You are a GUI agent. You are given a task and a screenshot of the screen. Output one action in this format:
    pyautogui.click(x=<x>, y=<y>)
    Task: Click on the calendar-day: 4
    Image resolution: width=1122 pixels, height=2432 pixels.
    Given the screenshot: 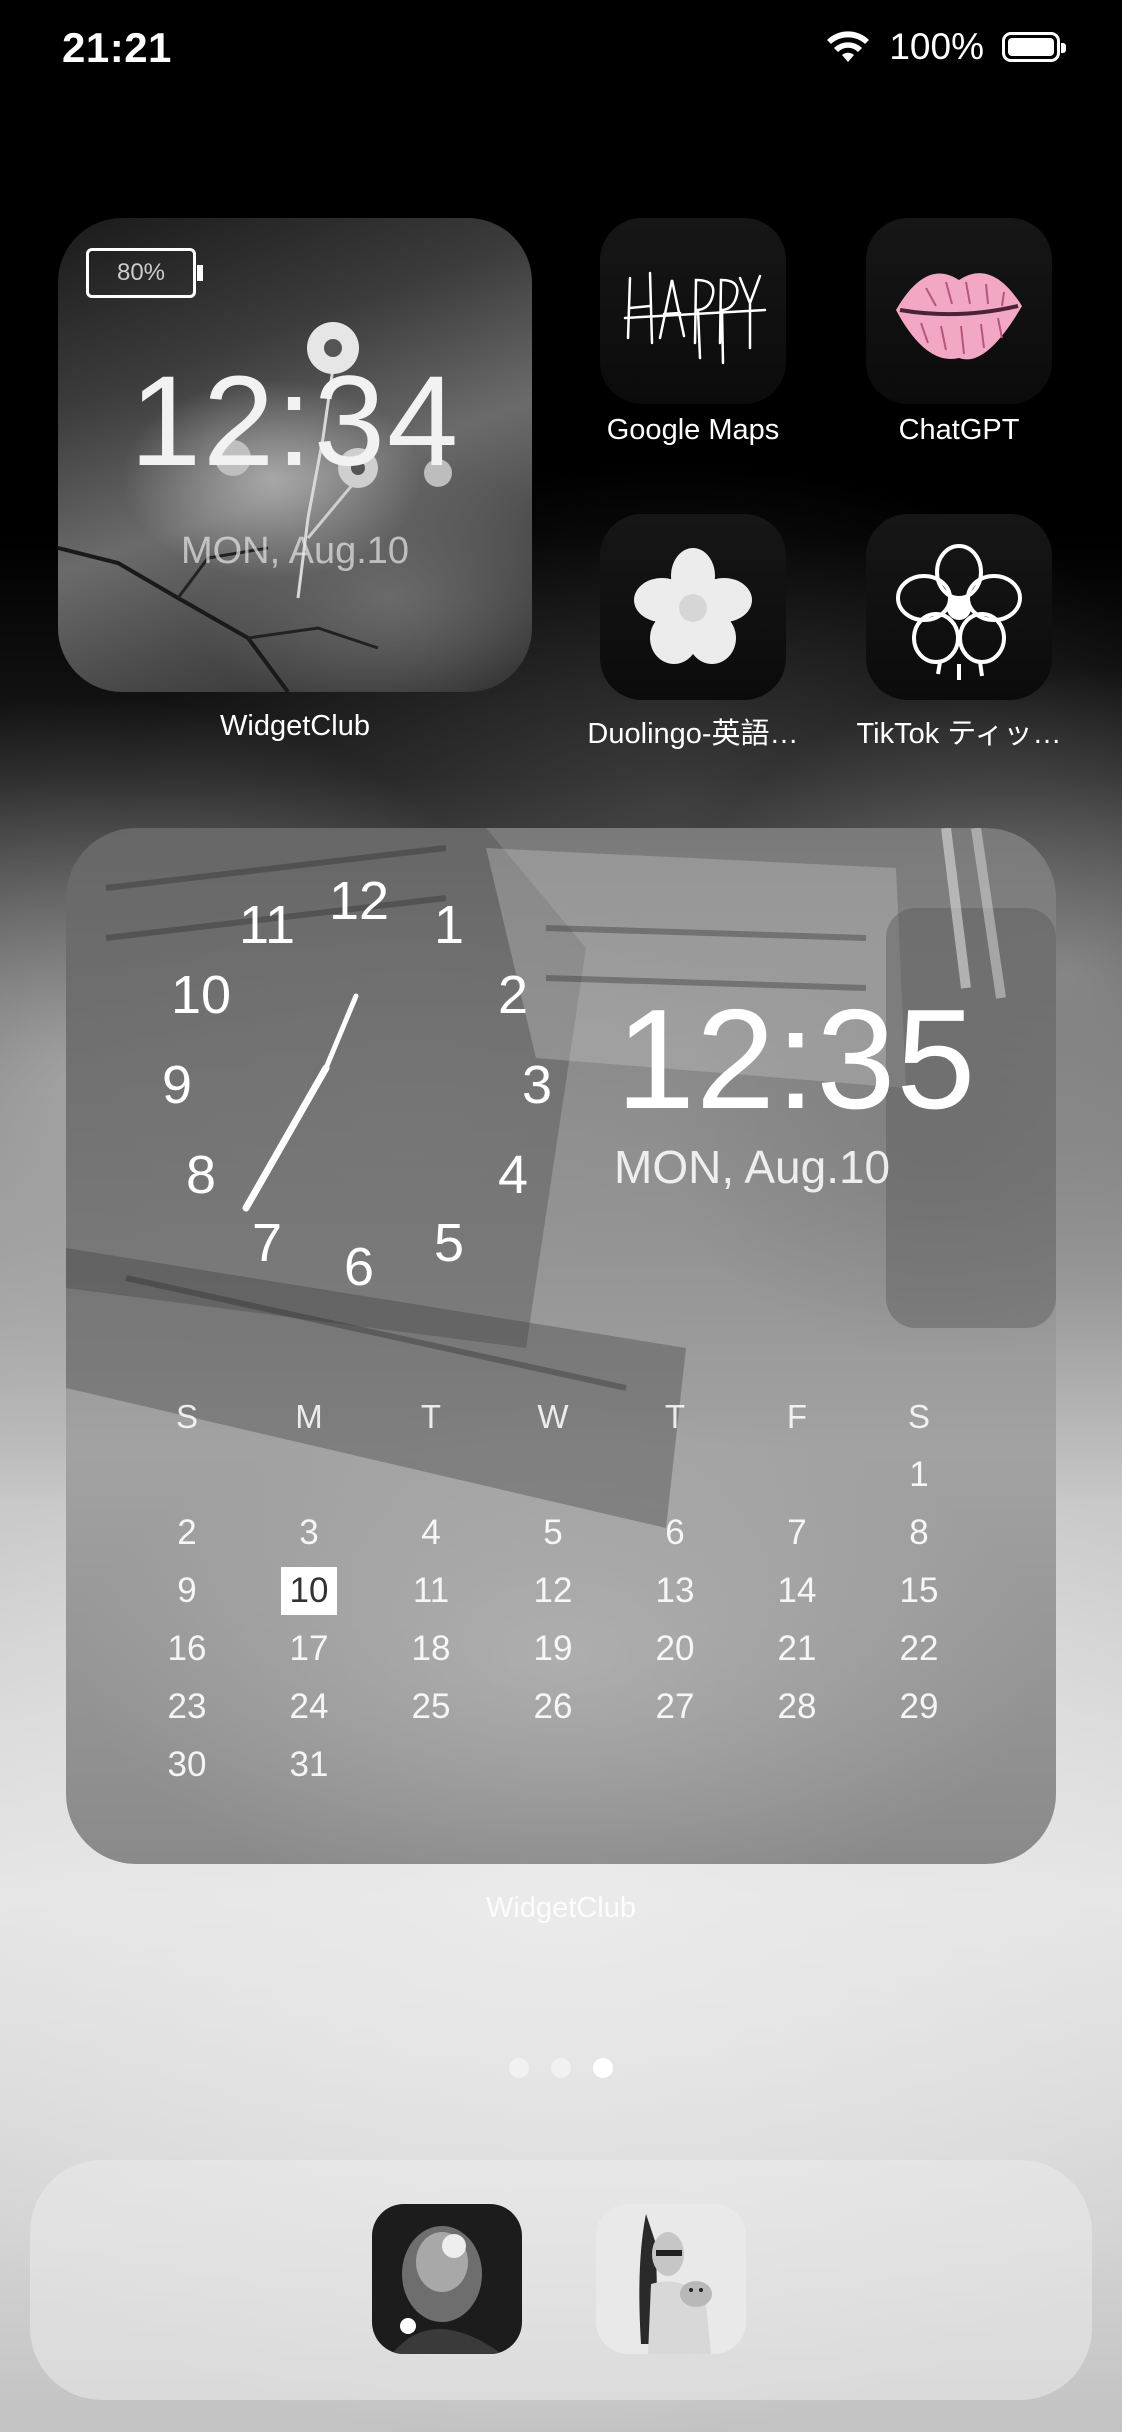 What is the action you would take?
    pyautogui.click(x=431, y=1533)
    